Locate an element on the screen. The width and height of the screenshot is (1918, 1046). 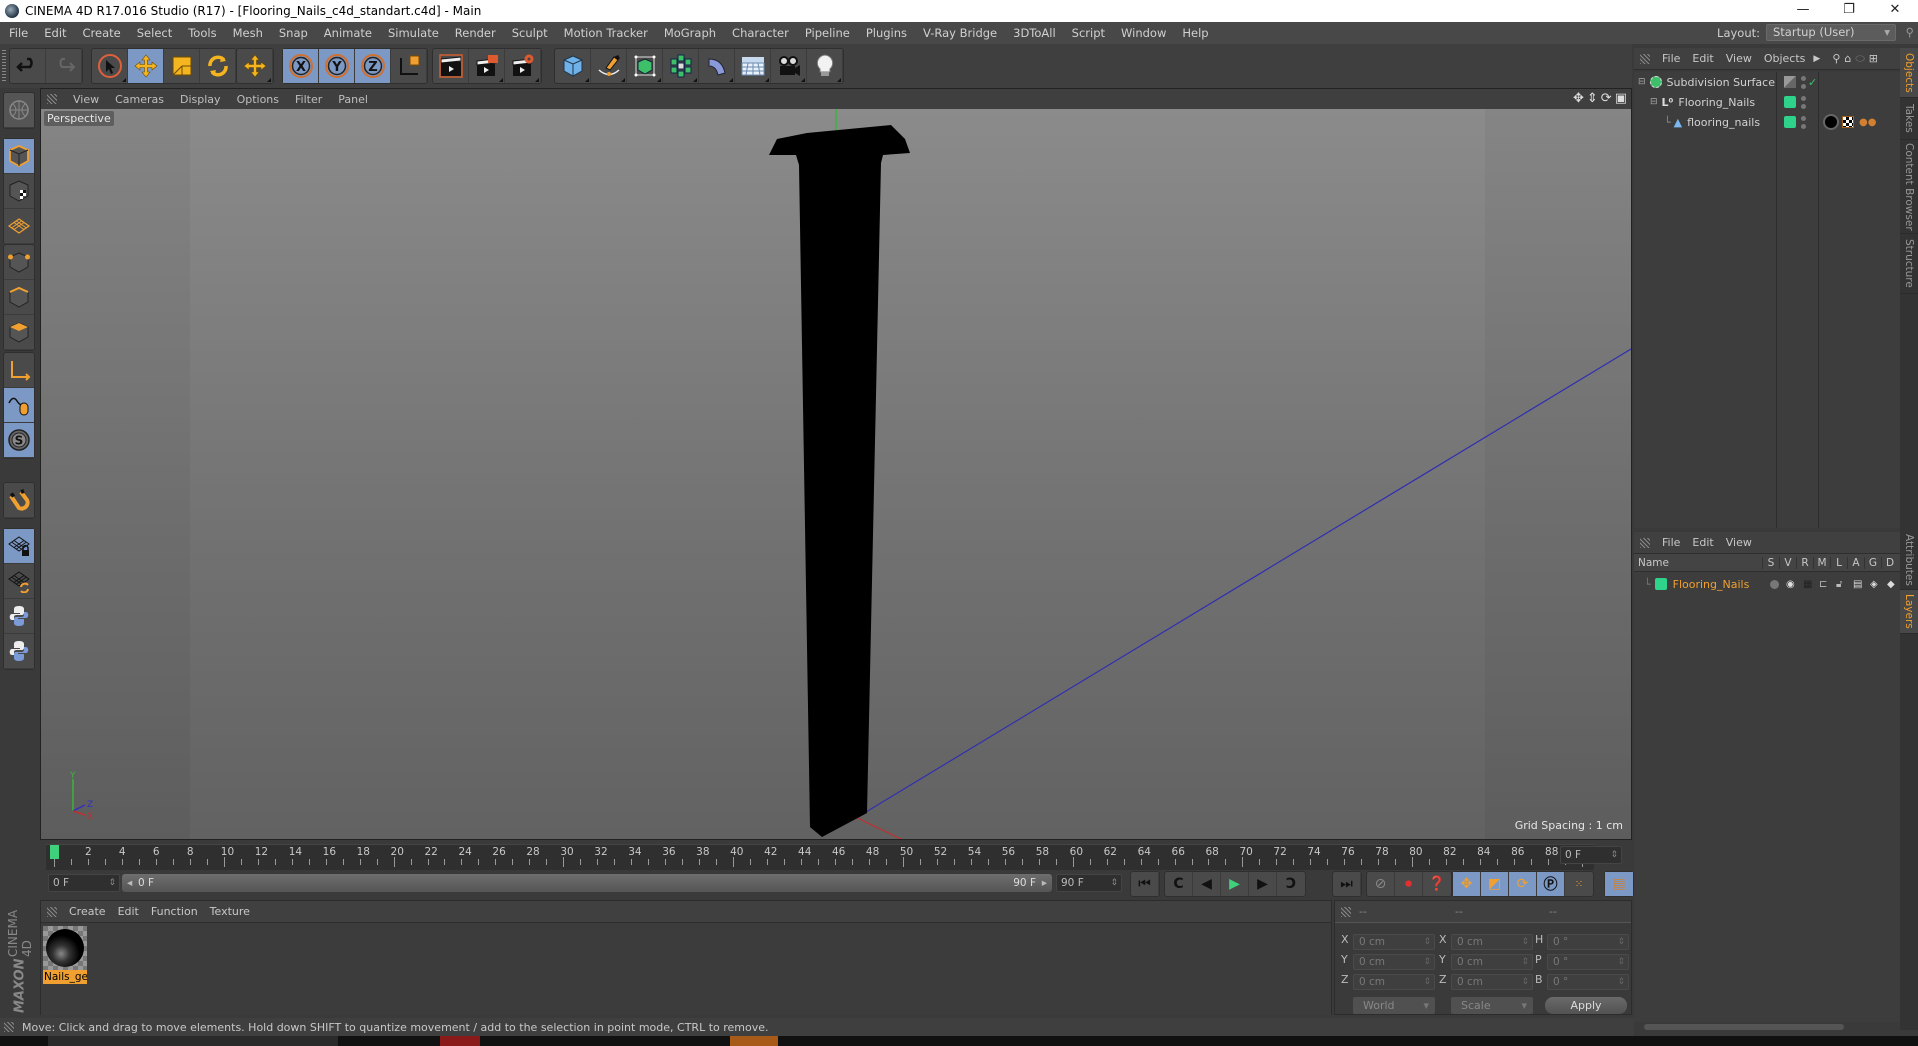
tab-attributes: Attributes is located at coordinates (1909, 560).